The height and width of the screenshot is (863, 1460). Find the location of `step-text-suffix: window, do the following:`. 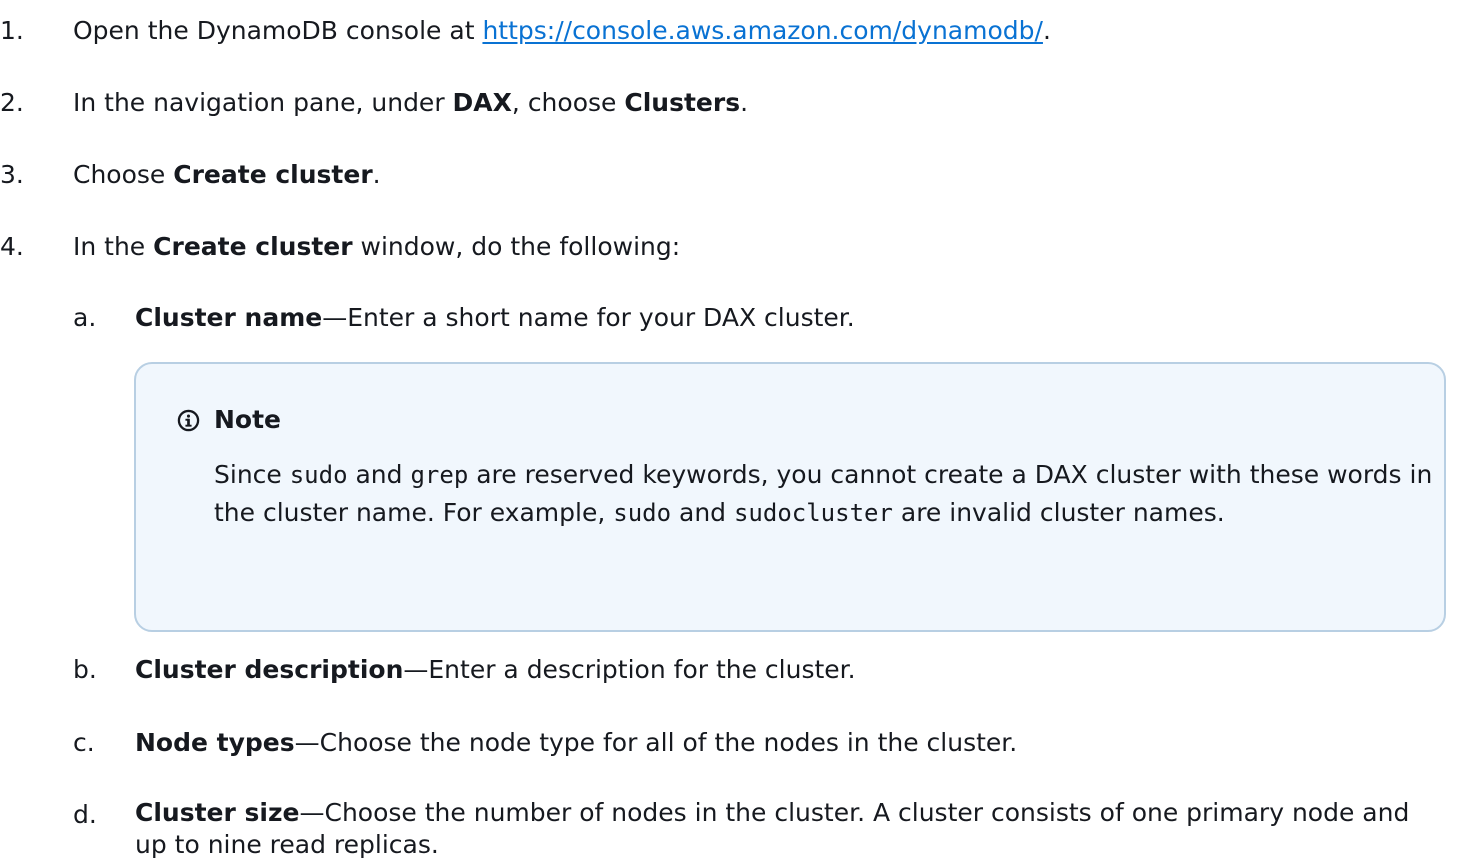

step-text-suffix: window, do the following: is located at coordinates (516, 246).